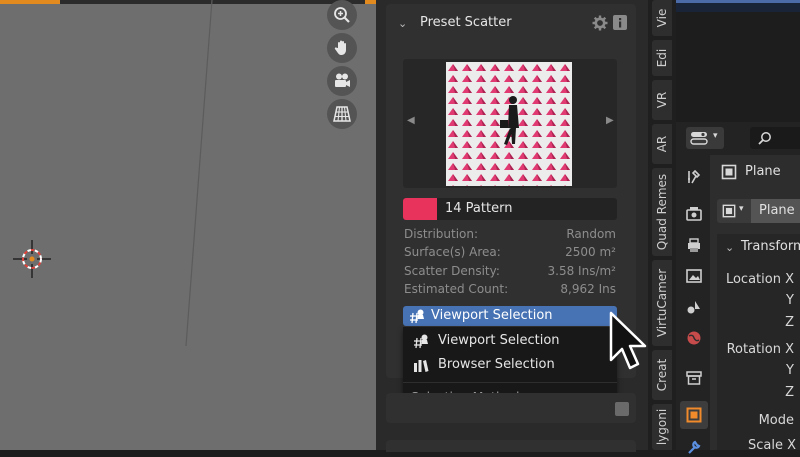 The width and height of the screenshot is (800, 457). What do you see at coordinates (456, 289) in the screenshot?
I see `info-label: Estimated Count:` at bounding box center [456, 289].